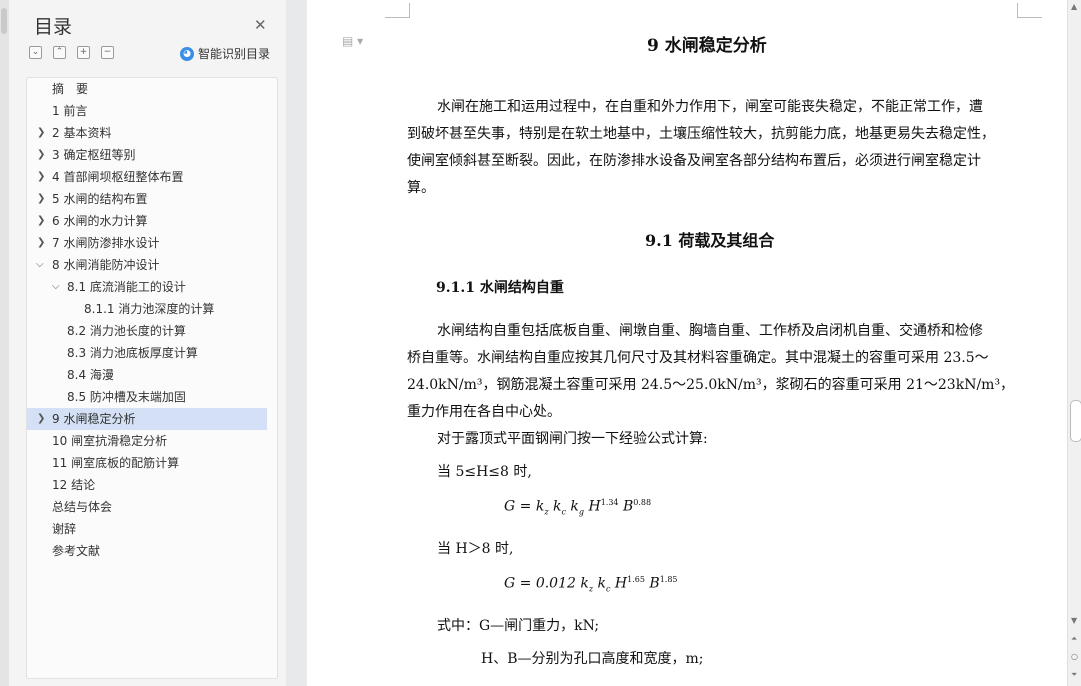 The width and height of the screenshot is (1081, 686). What do you see at coordinates (82, 507) in the screenshot?
I see `toc-item-label: 总结与体会` at bounding box center [82, 507].